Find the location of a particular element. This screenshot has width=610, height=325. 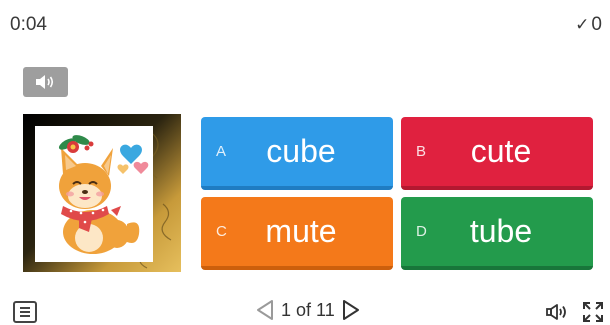

answer-letter: B is located at coordinates (421, 151).